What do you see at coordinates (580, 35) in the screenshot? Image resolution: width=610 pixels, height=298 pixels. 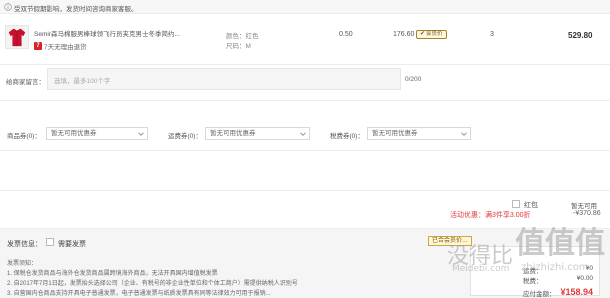 I see `item-subtotal: 529.80` at bounding box center [580, 35].